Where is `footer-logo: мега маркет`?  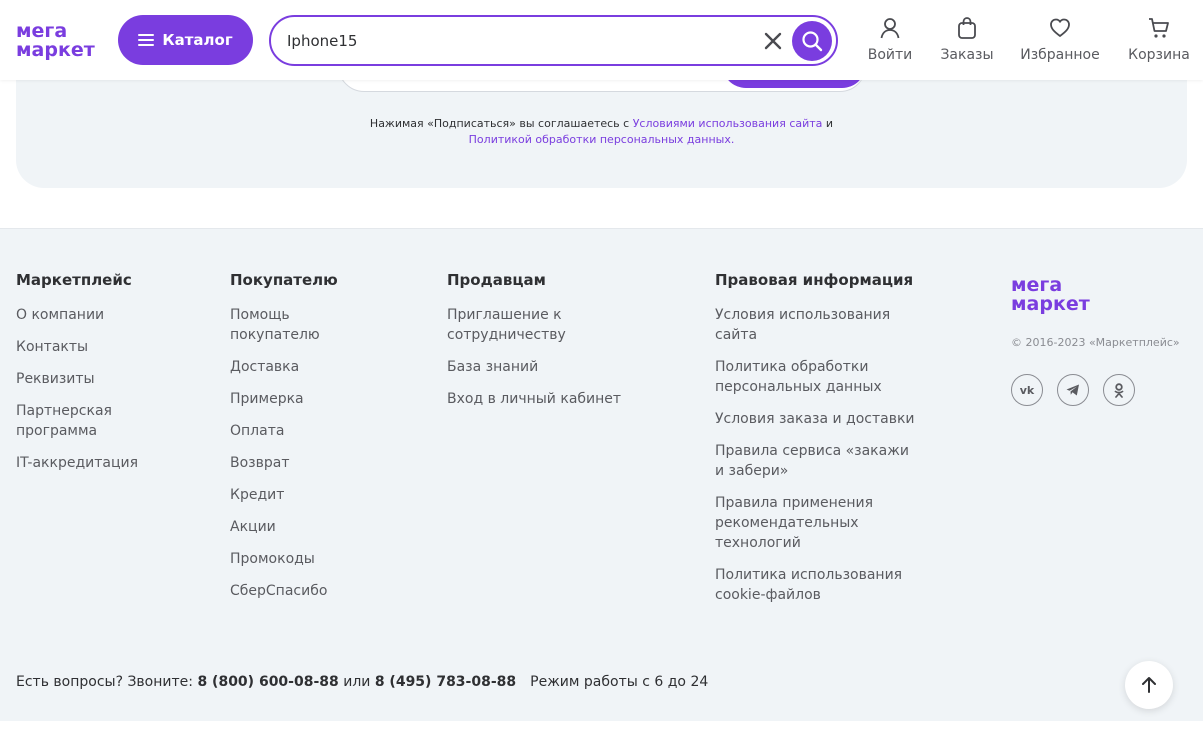
footer-logo: мега маркет is located at coordinates (1095, 296).